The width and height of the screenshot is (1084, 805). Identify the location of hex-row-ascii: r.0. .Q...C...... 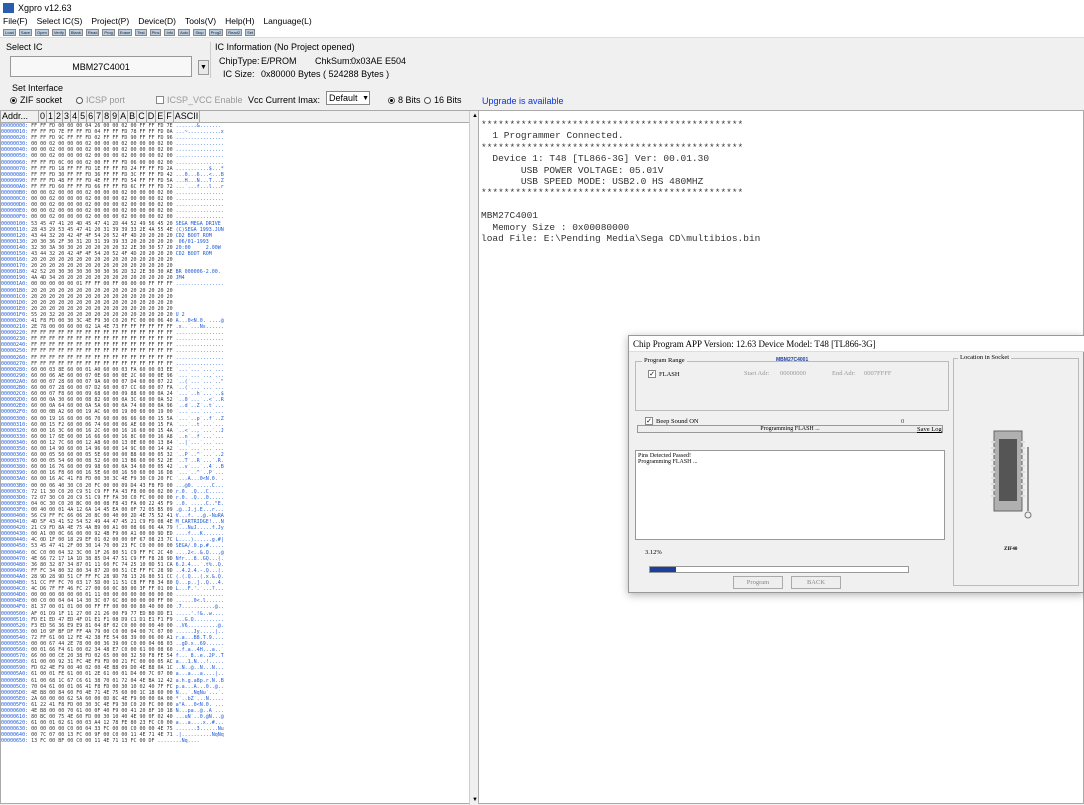
(199, 491).